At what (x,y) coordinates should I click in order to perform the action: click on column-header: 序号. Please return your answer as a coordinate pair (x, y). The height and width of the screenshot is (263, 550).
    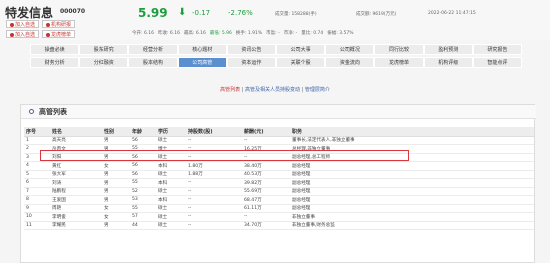
    Looking at the image, I should click on (37, 132).